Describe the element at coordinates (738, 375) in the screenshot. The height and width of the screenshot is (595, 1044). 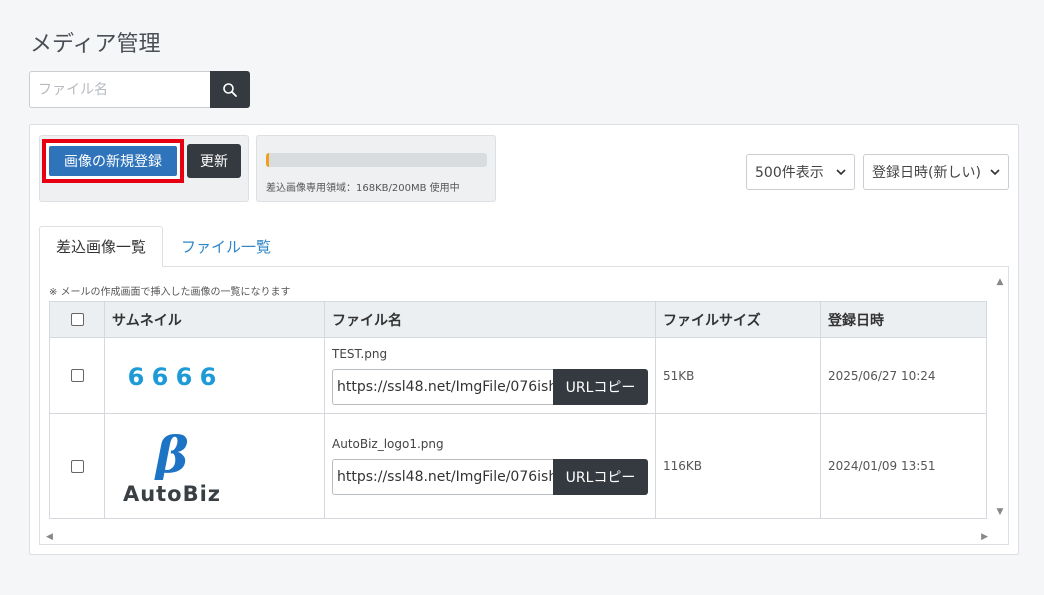
I see `file-size-cell: 51KB` at that location.